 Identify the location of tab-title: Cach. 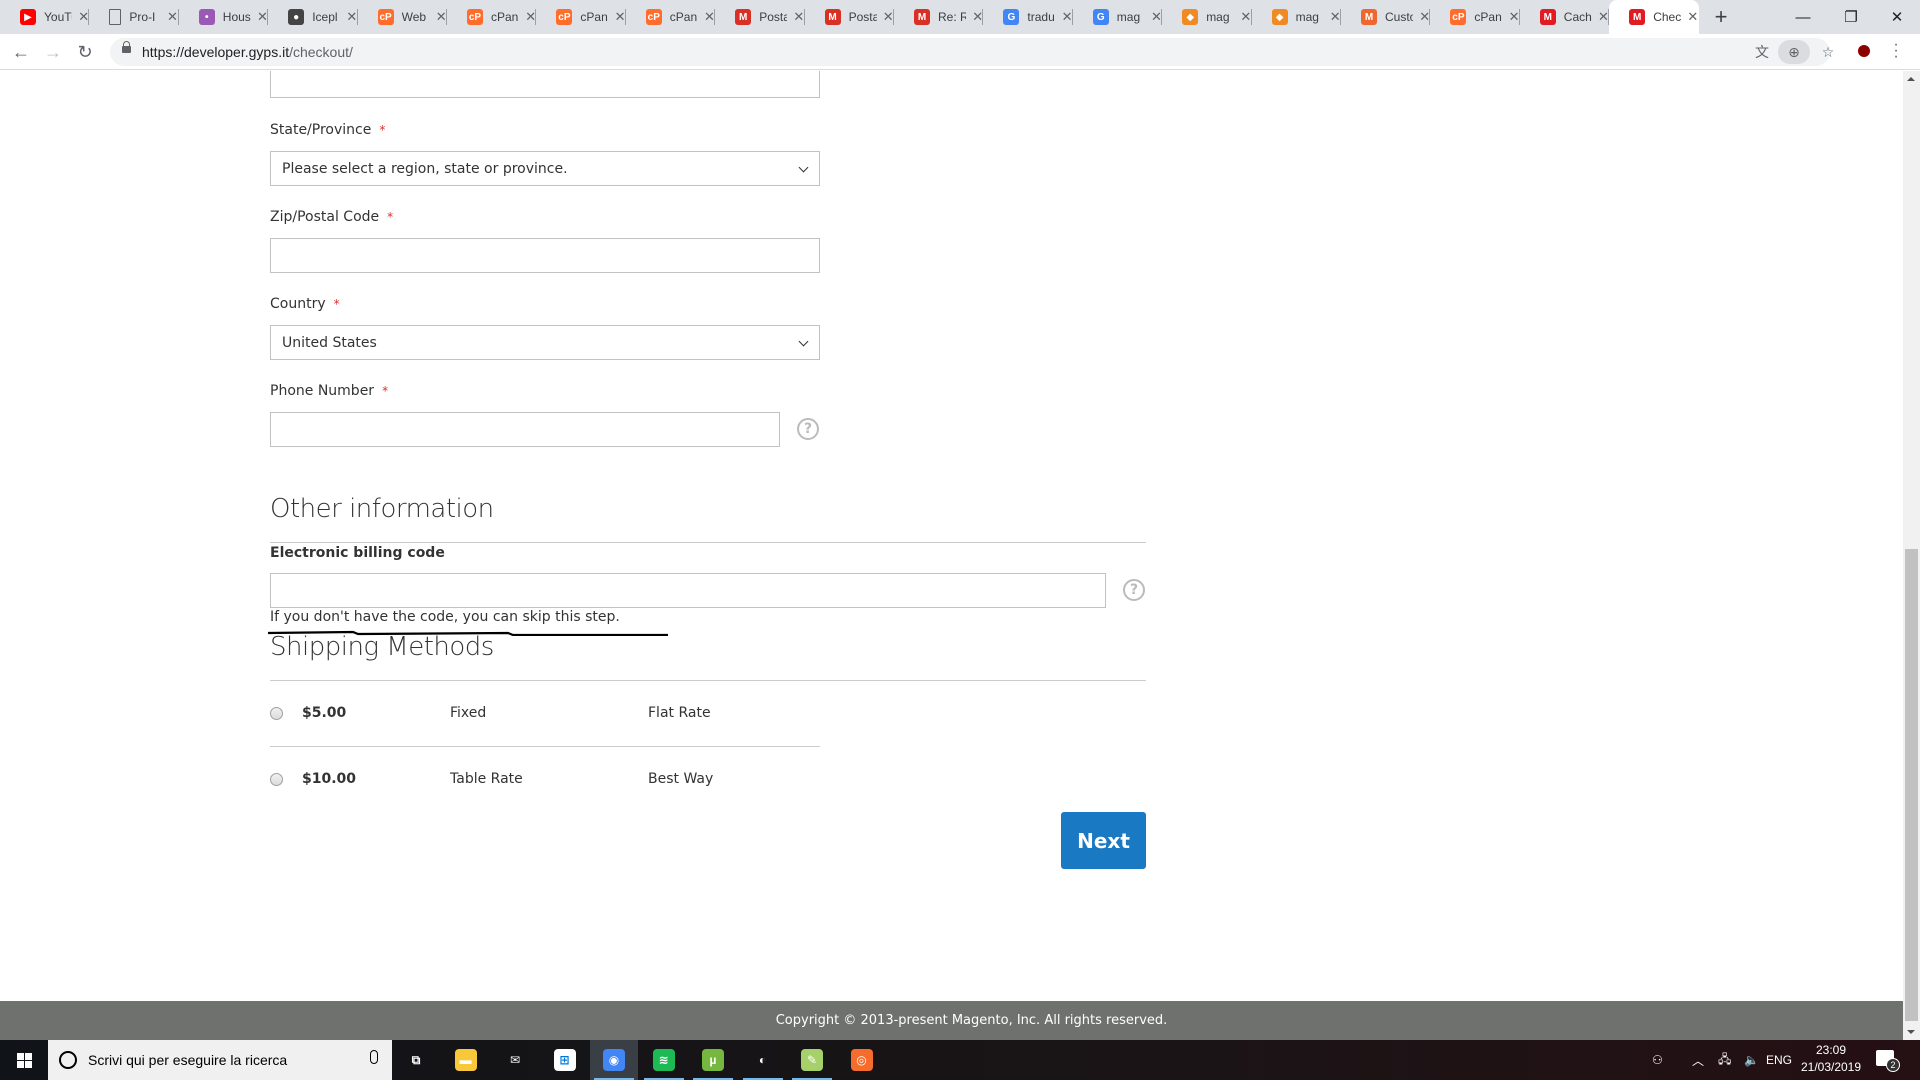
(1577, 17).